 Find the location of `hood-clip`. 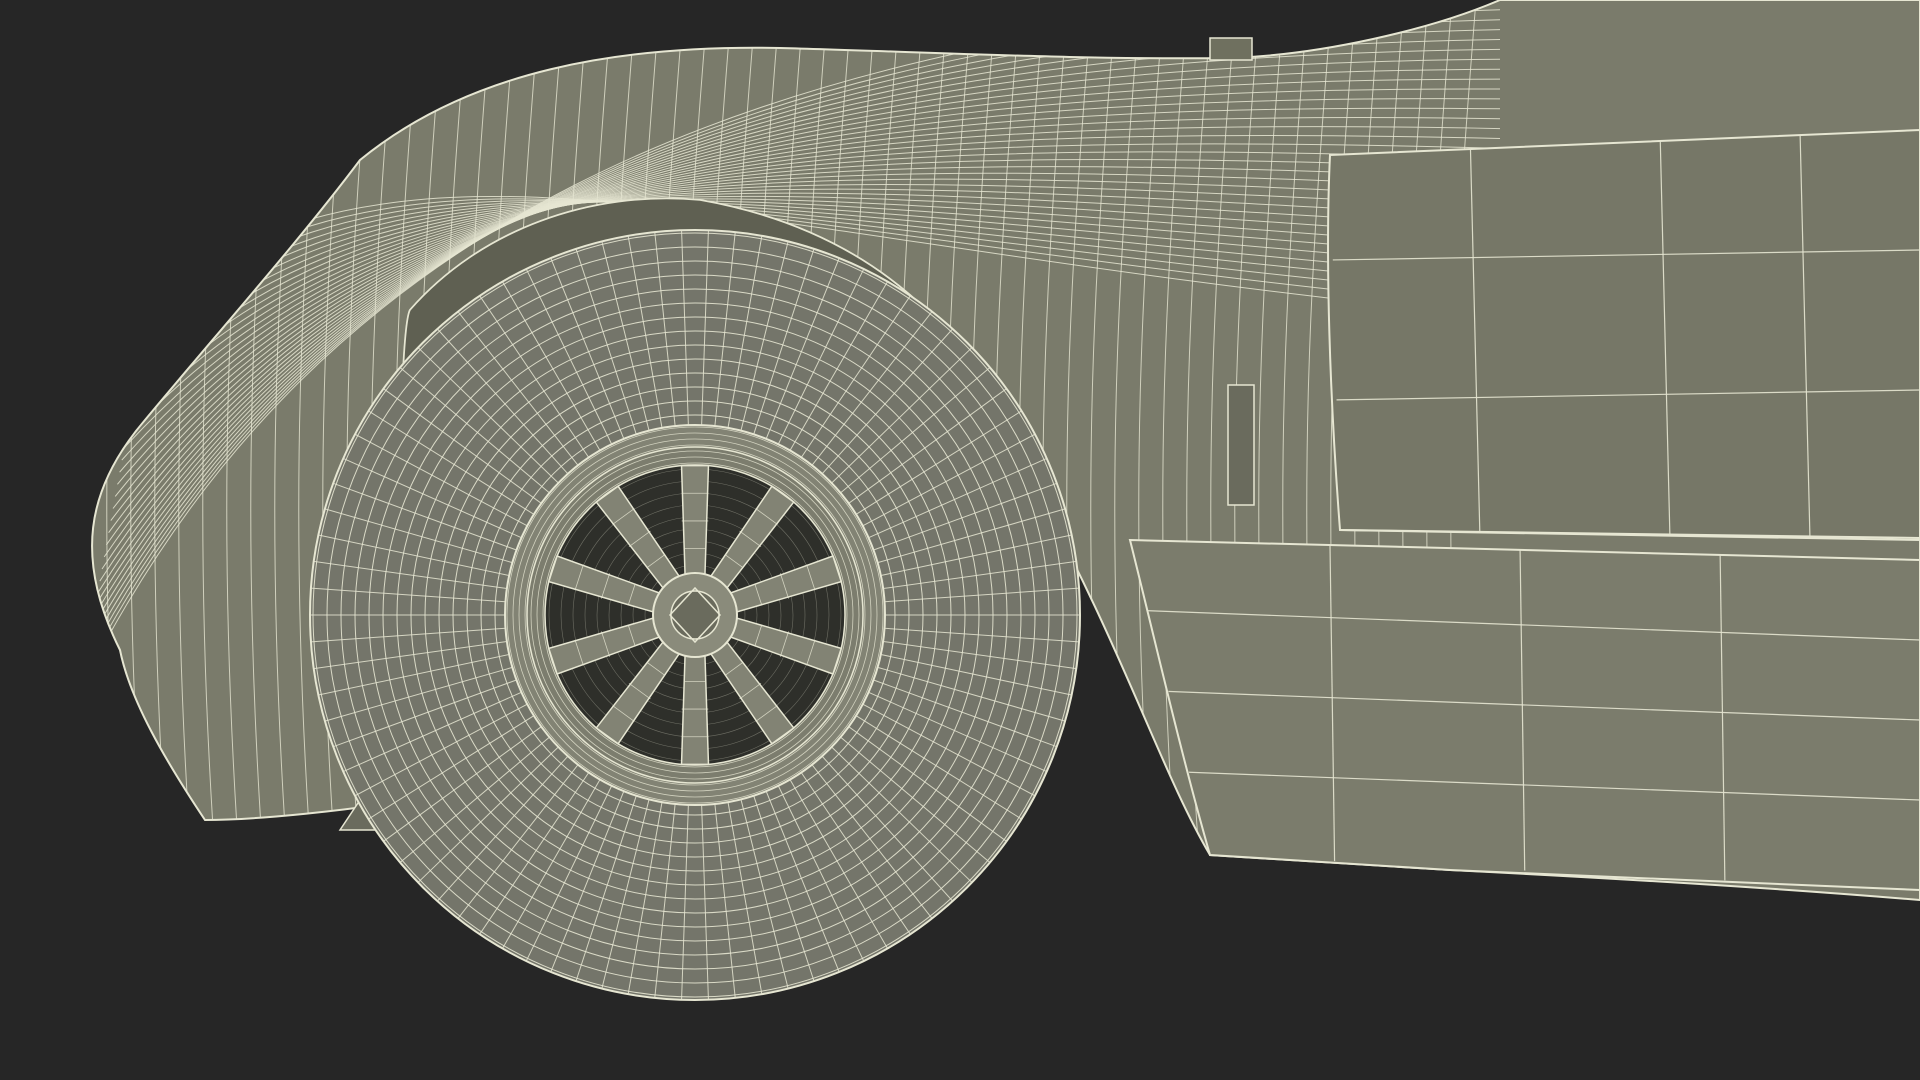

hood-clip is located at coordinates (1231, 49).